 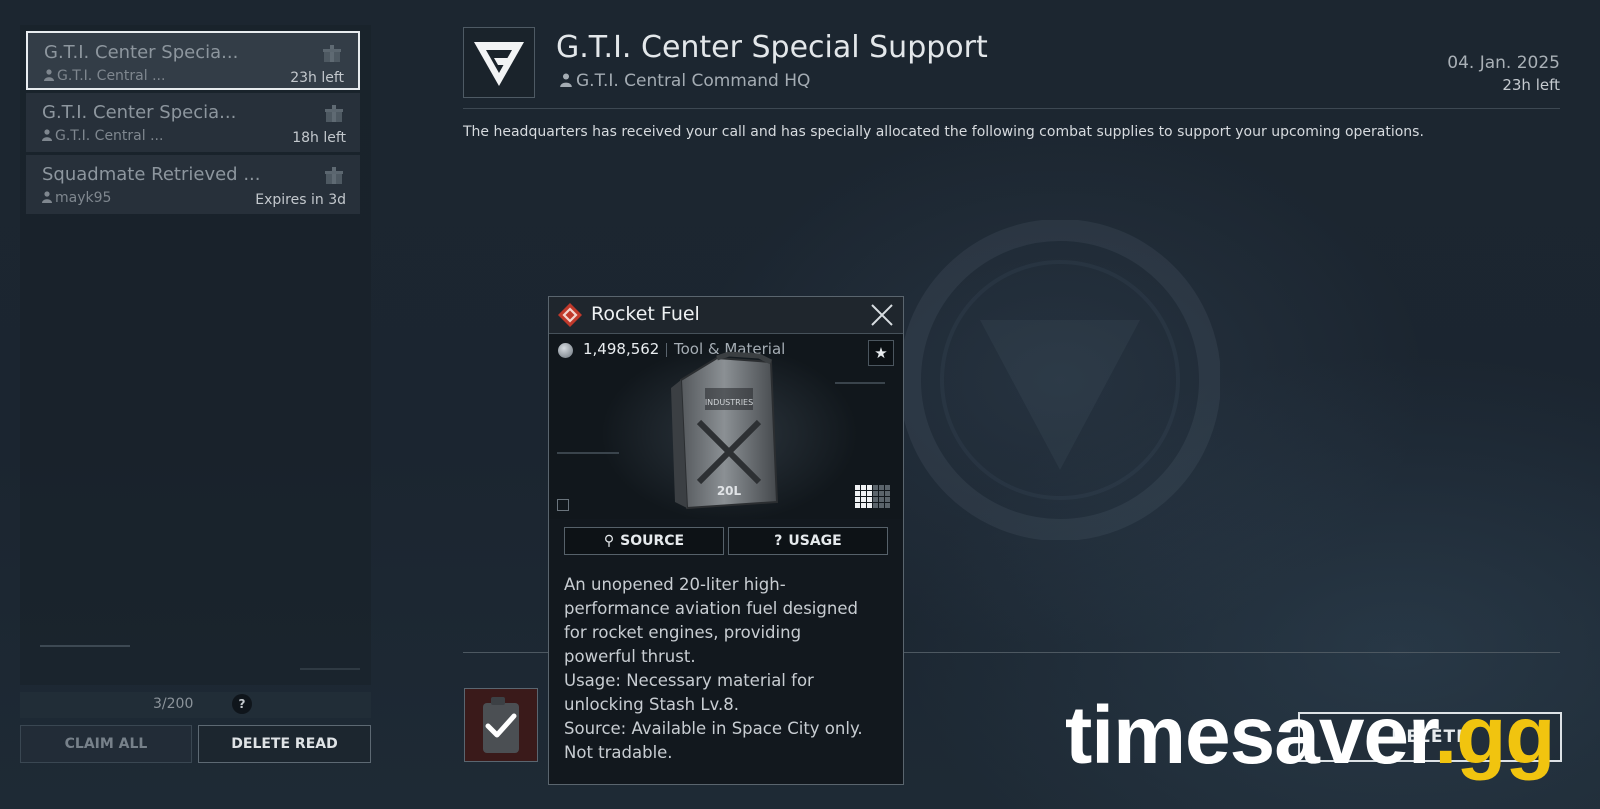 I want to click on search-icon: ⚲, so click(x=609, y=541).